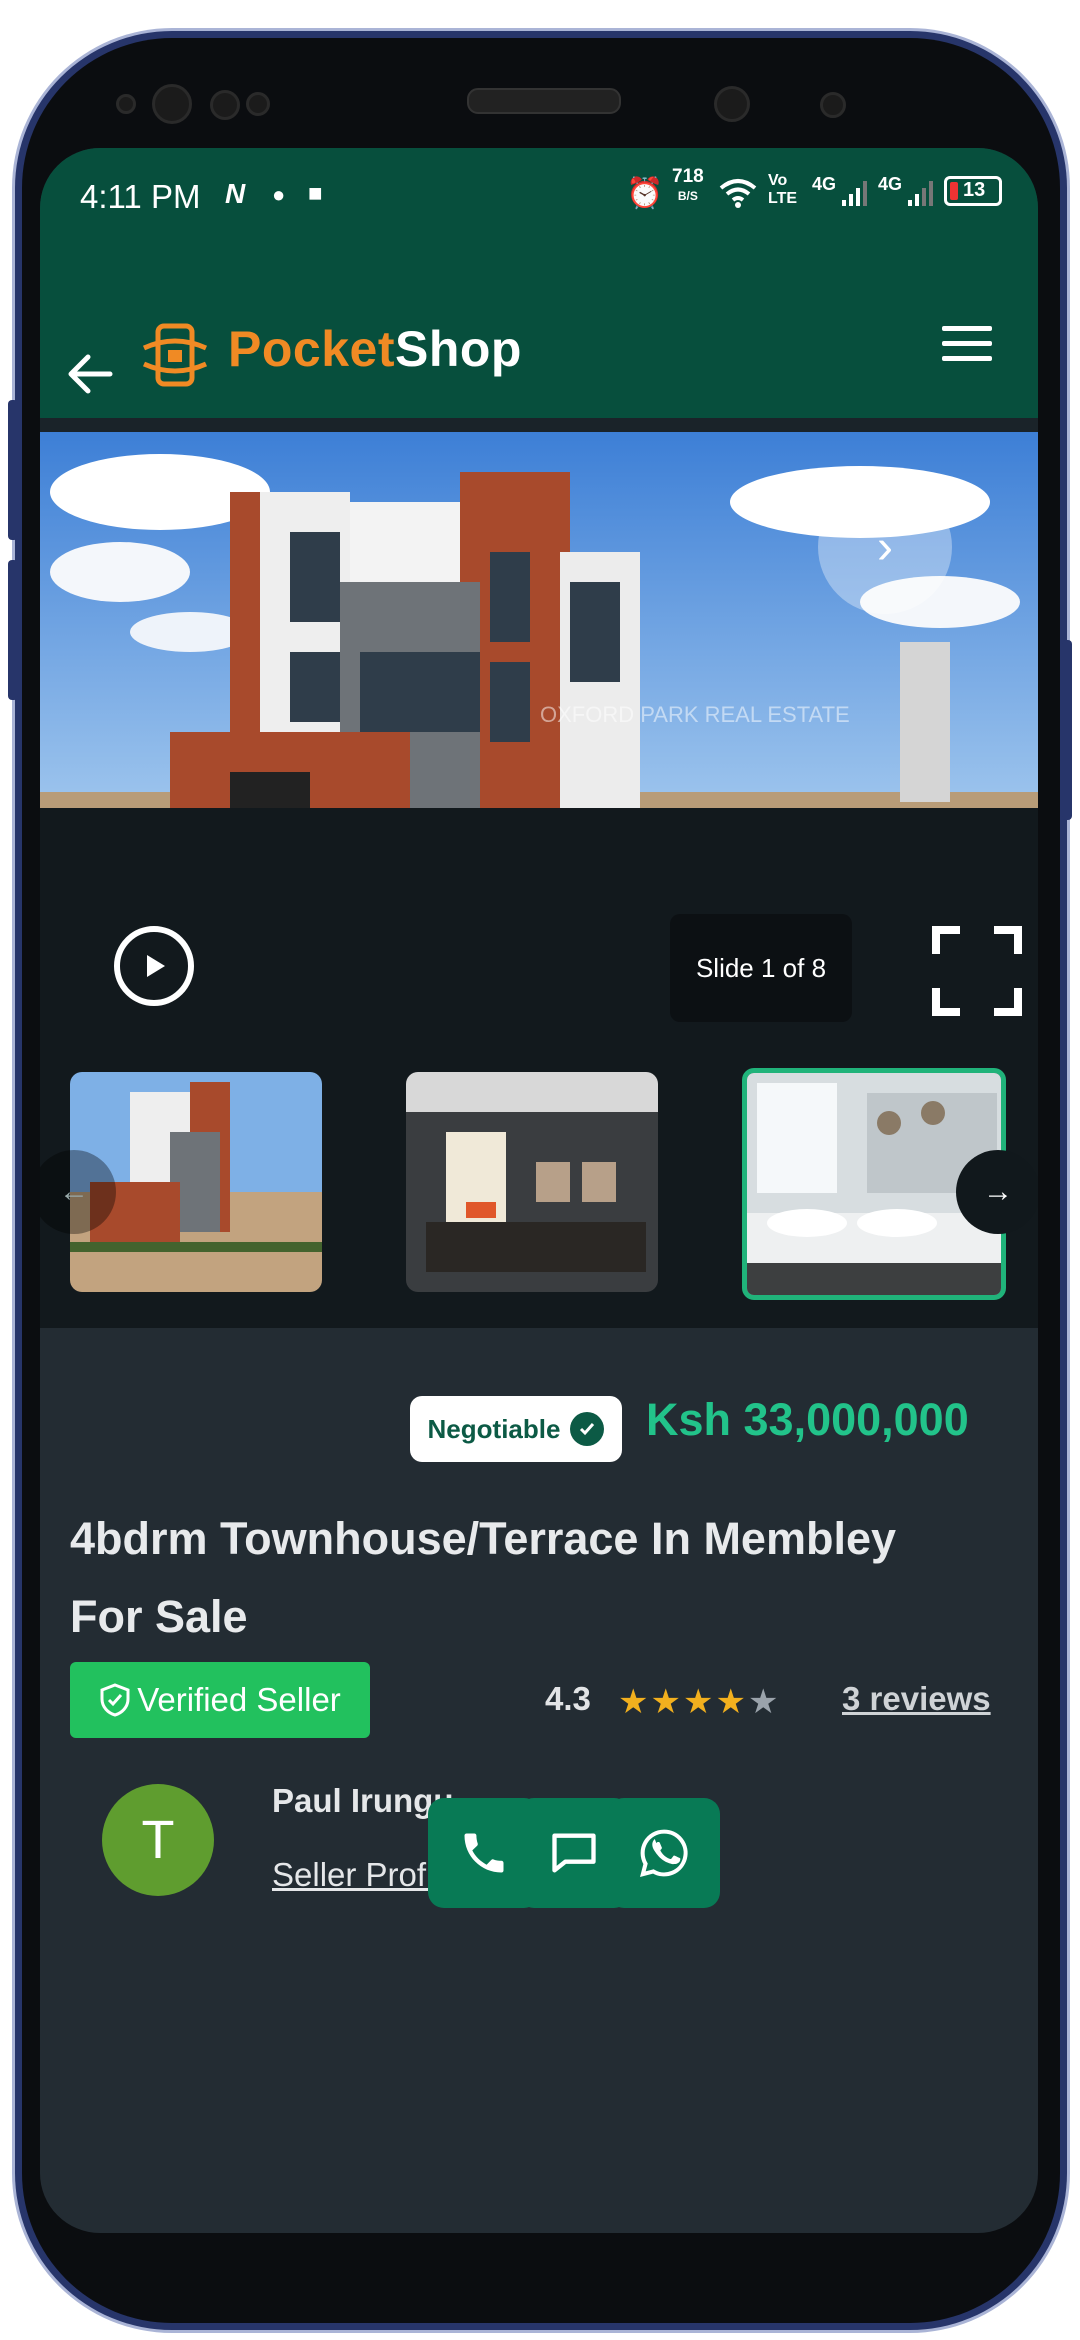  I want to click on app-bar-divider, so click(539, 425).